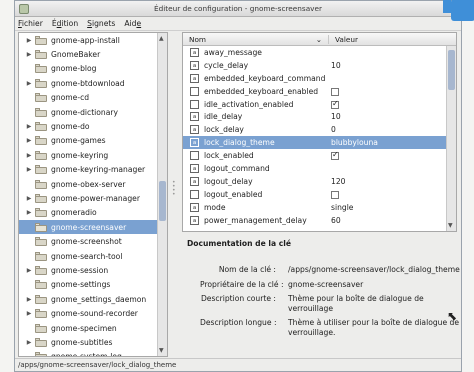 The height and width of the screenshot is (372, 474). Describe the element at coordinates (391, 220) in the screenshot. I see `key-value: 60` at that location.